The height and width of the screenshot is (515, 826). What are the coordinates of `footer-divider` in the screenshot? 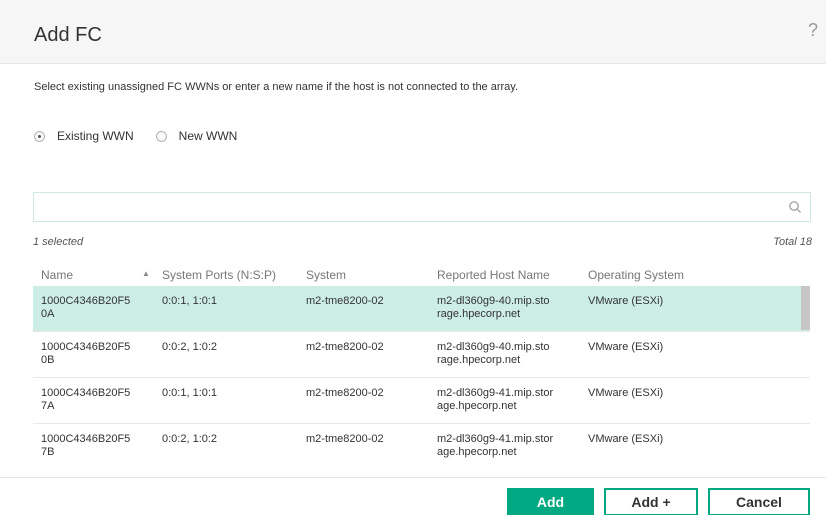 It's located at (413, 477).